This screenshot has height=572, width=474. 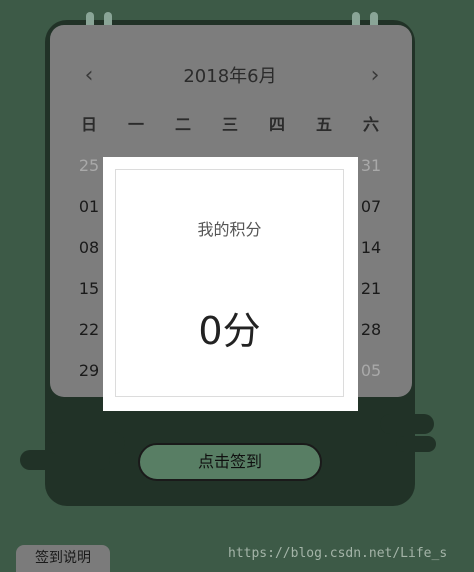 I want to click on prev-month-icon: ‹, so click(x=89, y=76).